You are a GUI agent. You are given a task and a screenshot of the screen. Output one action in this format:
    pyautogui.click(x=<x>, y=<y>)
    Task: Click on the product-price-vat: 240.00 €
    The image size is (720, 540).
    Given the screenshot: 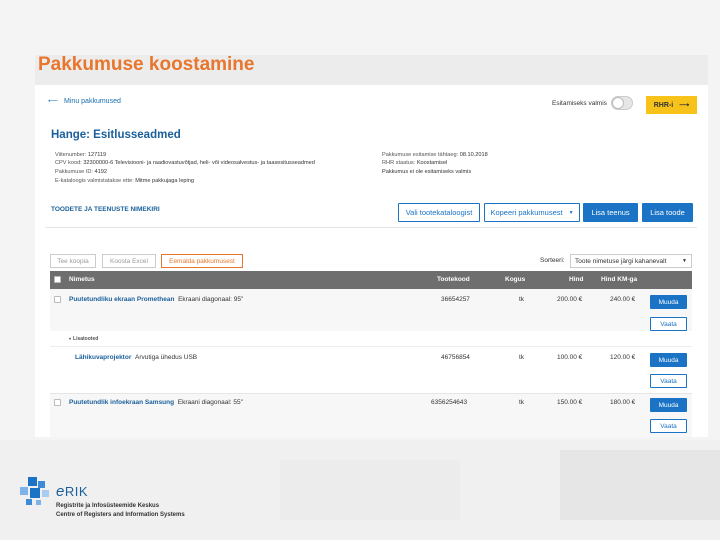 What is the action you would take?
    pyautogui.click(x=623, y=299)
    